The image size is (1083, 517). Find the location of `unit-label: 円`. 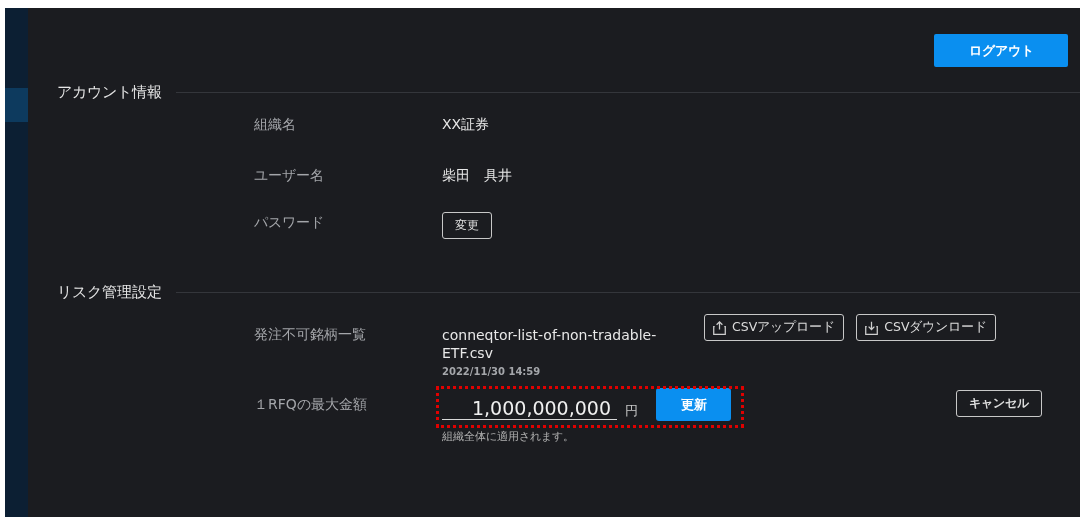

unit-label: 円 is located at coordinates (631, 411).